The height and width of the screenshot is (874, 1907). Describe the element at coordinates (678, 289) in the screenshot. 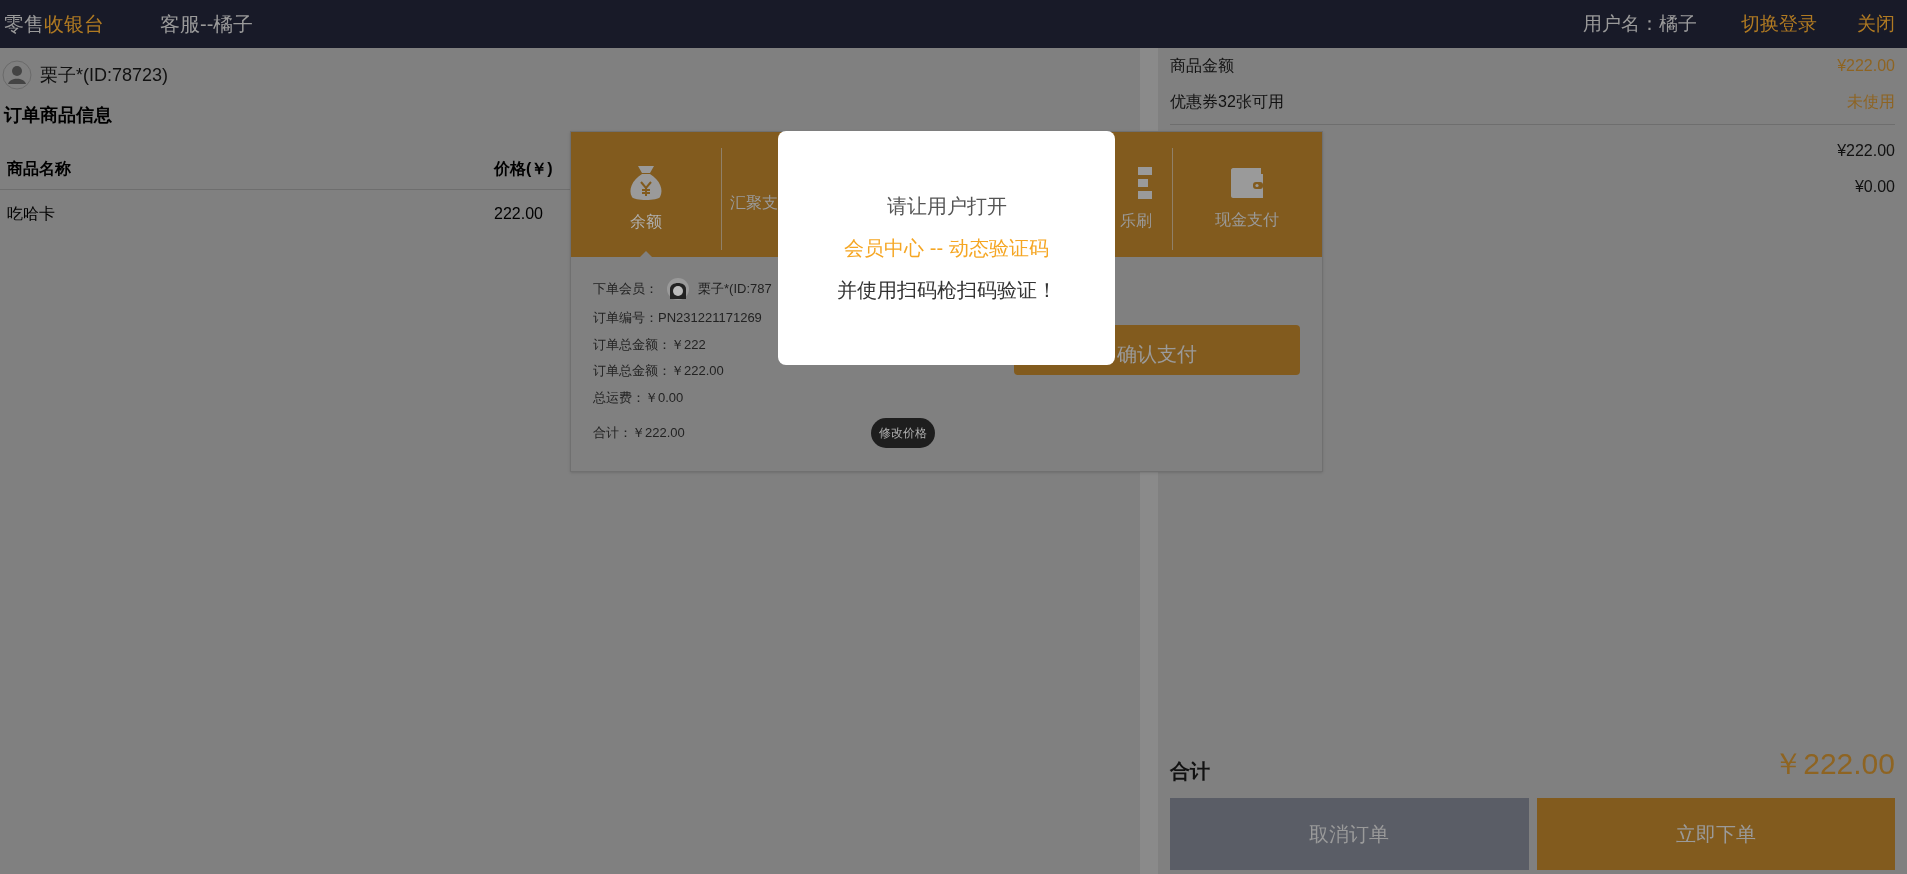

I see `member-avatar-icon` at that location.